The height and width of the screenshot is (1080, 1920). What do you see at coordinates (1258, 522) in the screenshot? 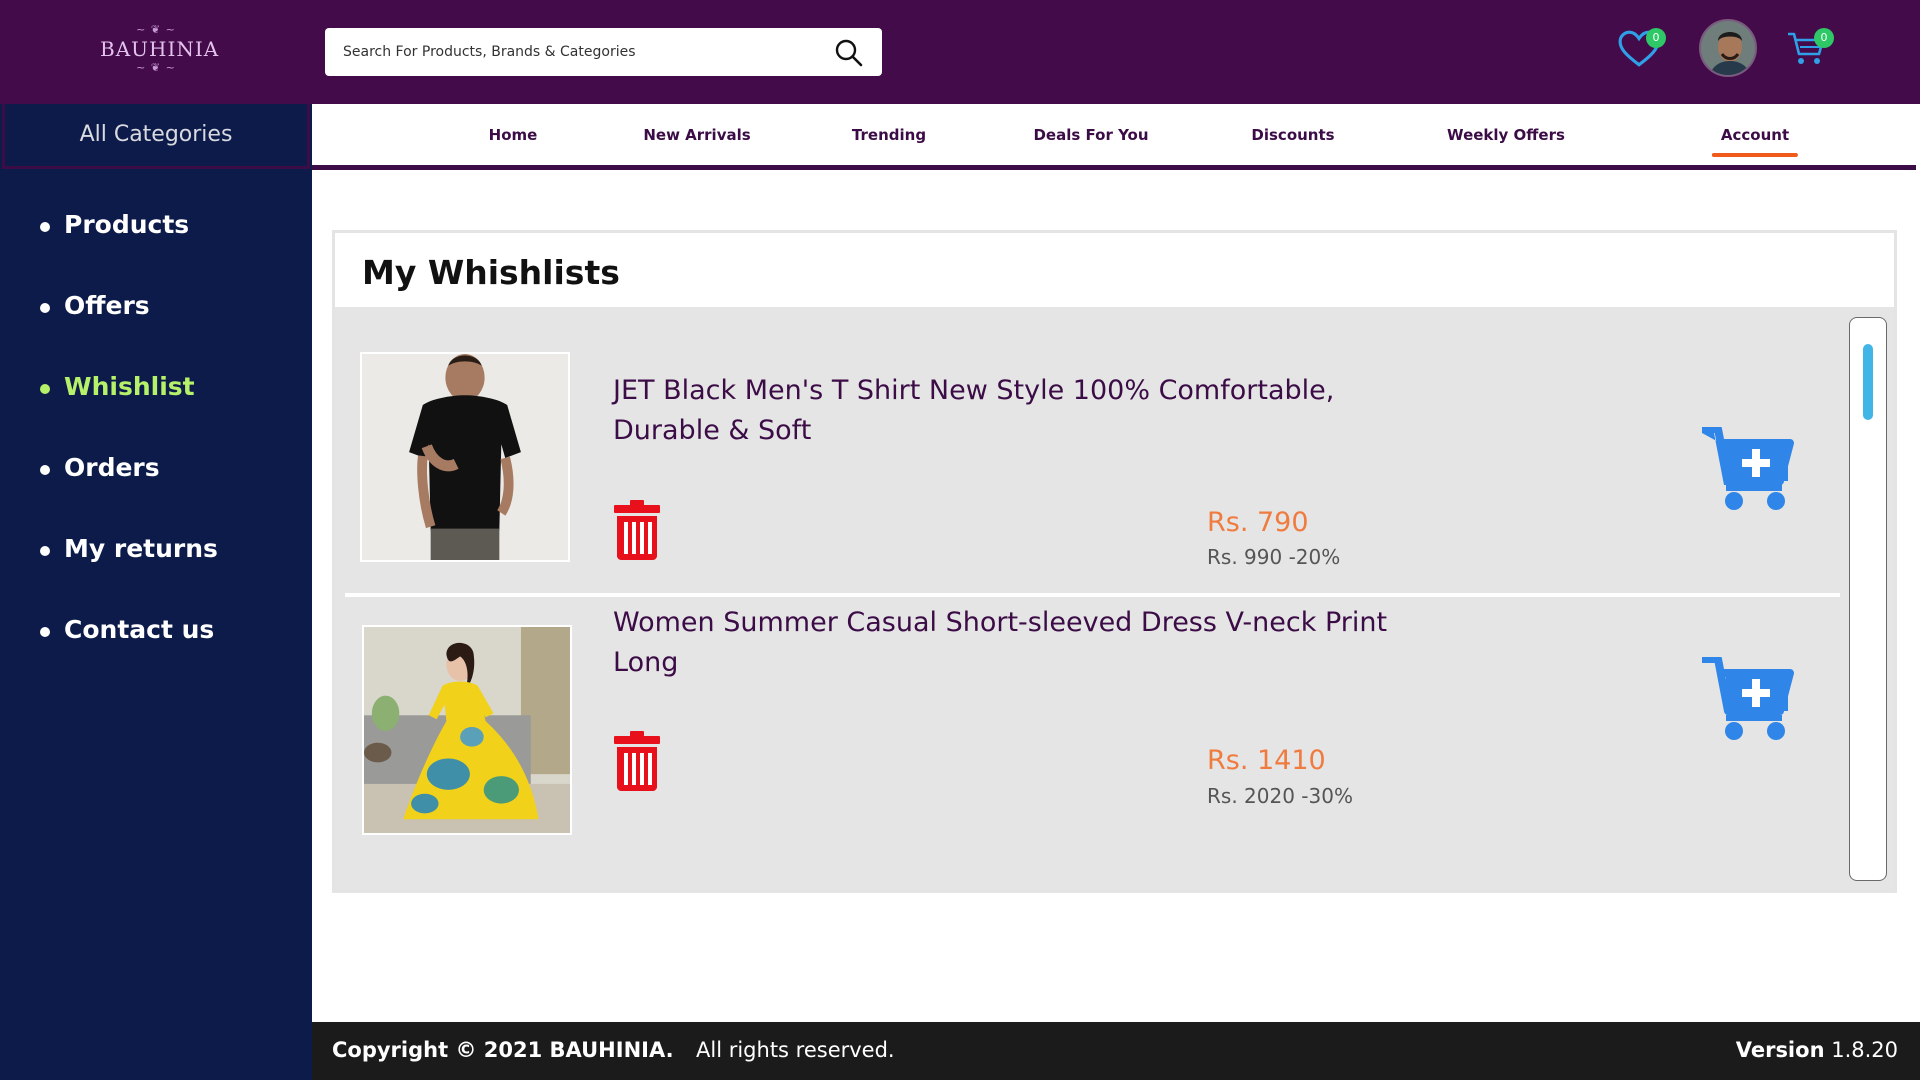
I see `product-price: Rs. 790` at bounding box center [1258, 522].